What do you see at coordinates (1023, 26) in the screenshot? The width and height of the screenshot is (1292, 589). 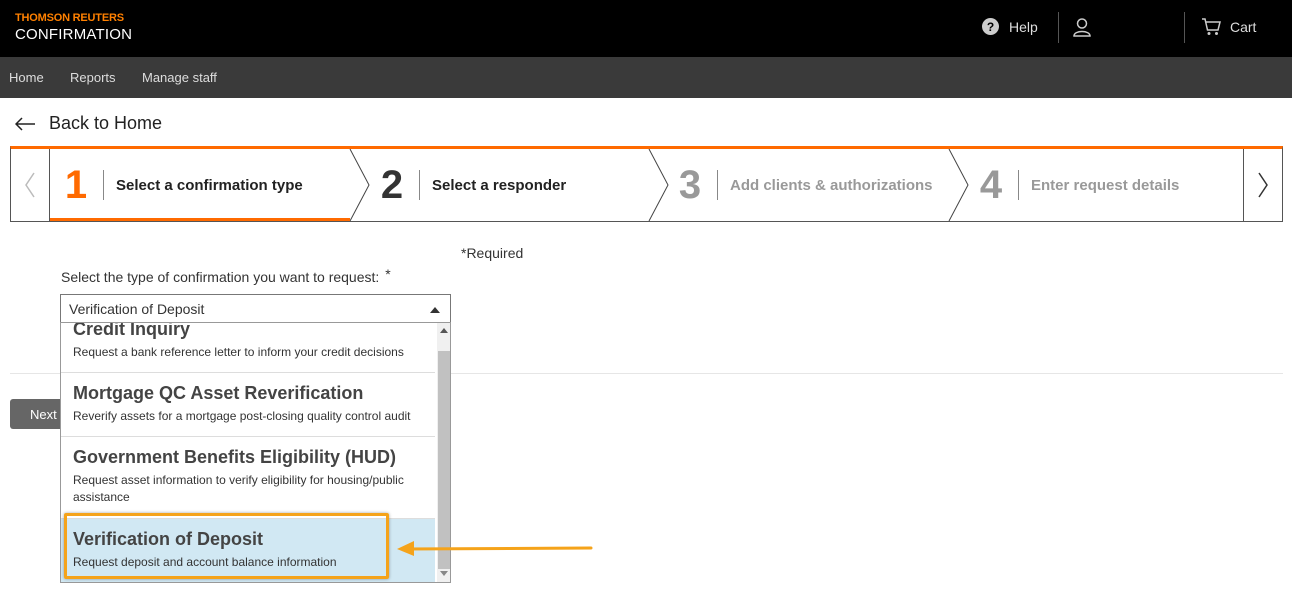 I see `help-label: Help` at bounding box center [1023, 26].